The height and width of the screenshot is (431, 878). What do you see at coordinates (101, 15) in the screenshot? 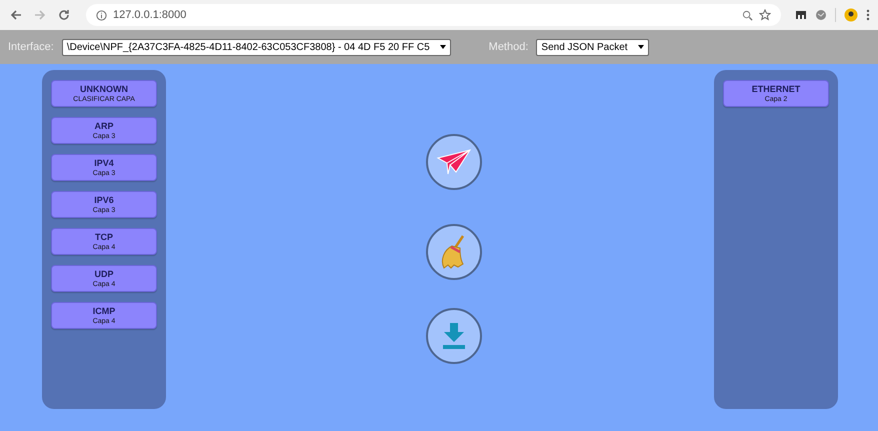
I see `info-icon` at bounding box center [101, 15].